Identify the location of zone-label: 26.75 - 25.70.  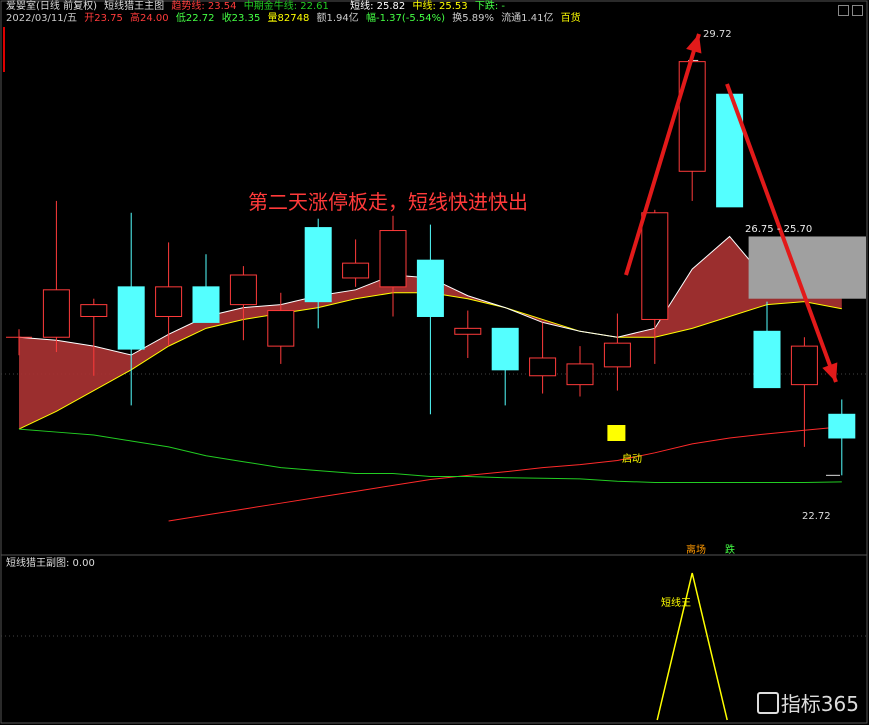
(778, 229).